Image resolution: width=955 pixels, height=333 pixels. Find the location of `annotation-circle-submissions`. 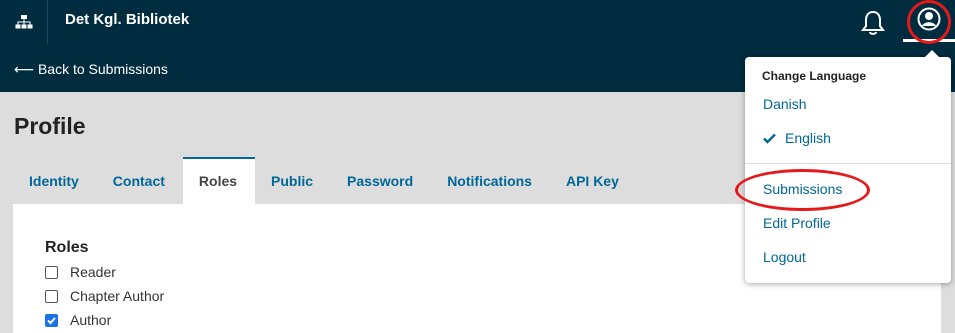

annotation-circle-submissions is located at coordinates (802, 190).